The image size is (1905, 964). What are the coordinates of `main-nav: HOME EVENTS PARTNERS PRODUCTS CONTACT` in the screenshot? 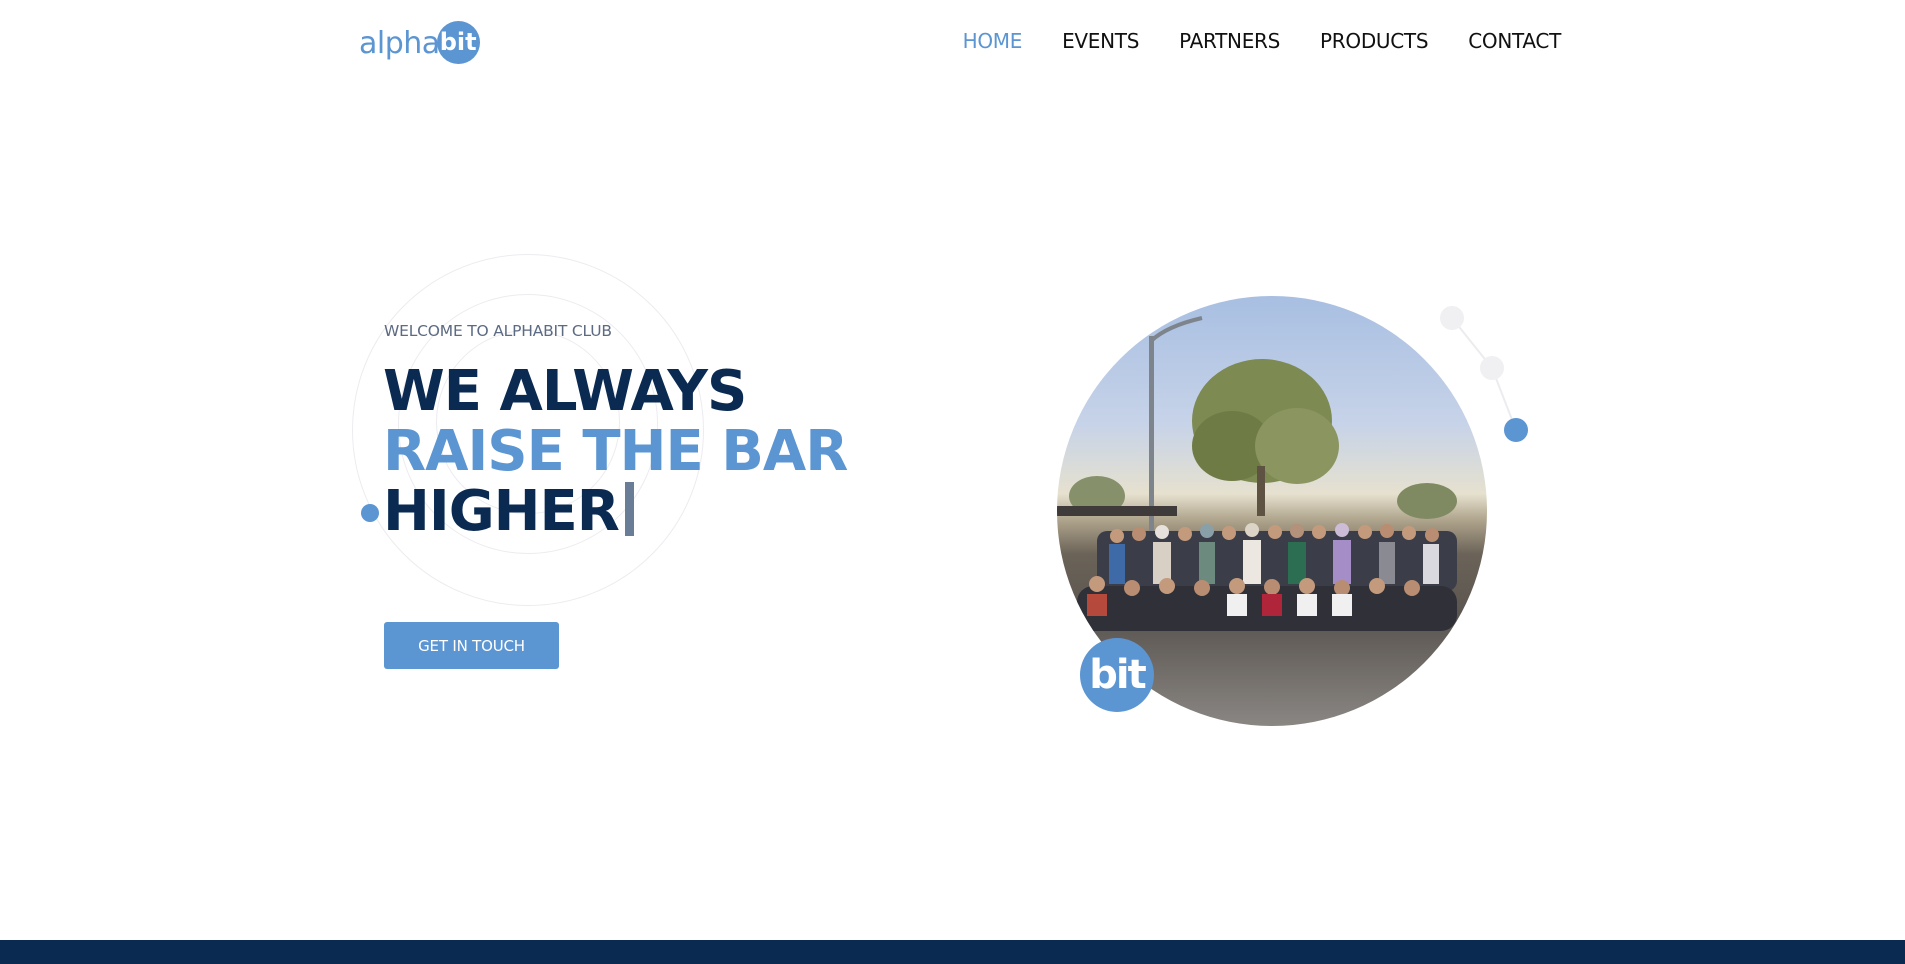 It's located at (1262, 41).